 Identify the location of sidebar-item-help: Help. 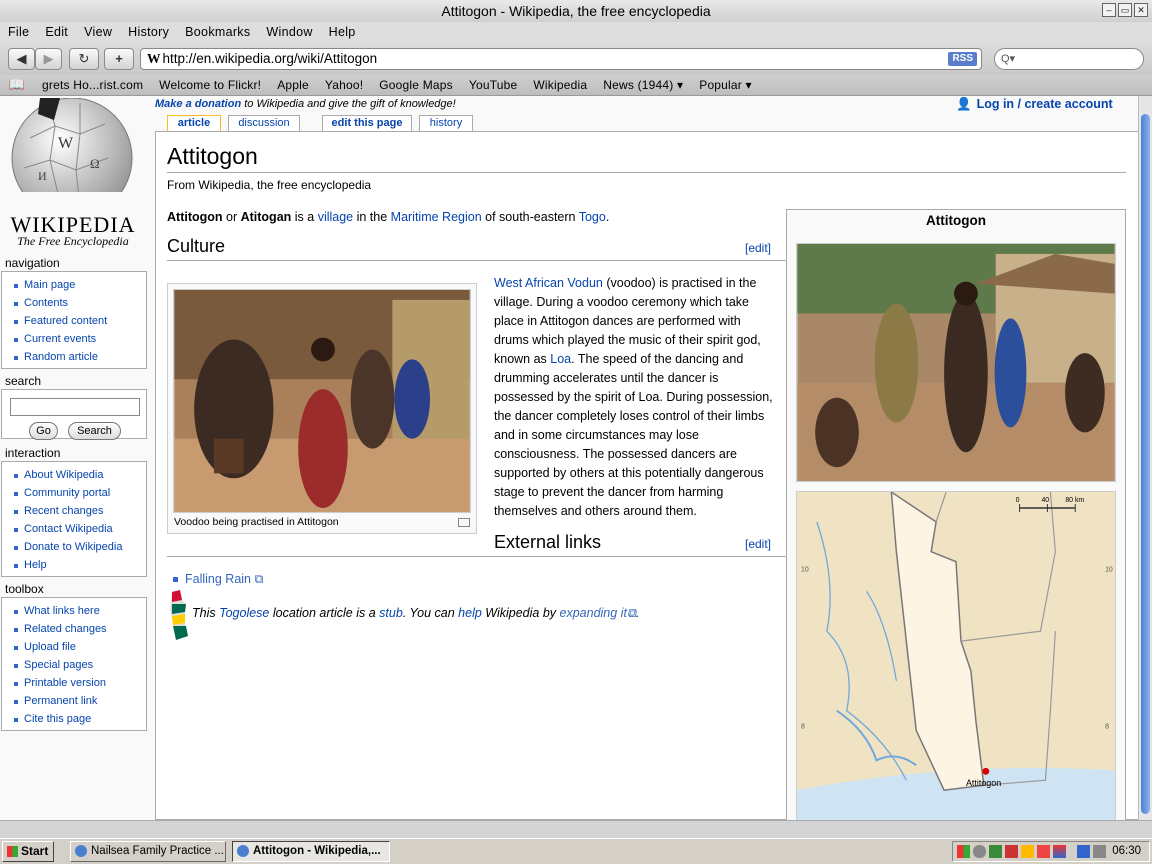
(74, 565).